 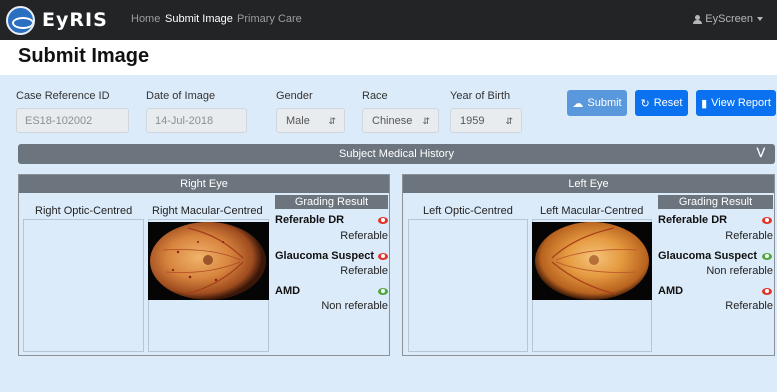 I want to click on right-optic-image-slot, so click(x=83, y=285).